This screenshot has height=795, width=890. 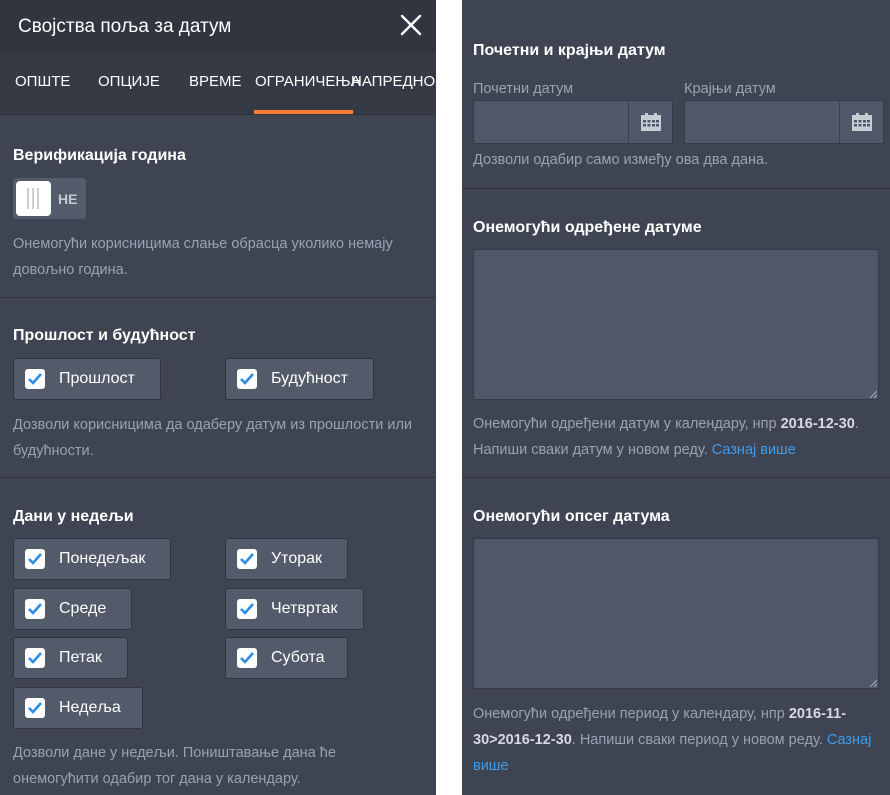 I want to click on checkbox-label: Среде, so click(x=83, y=608).